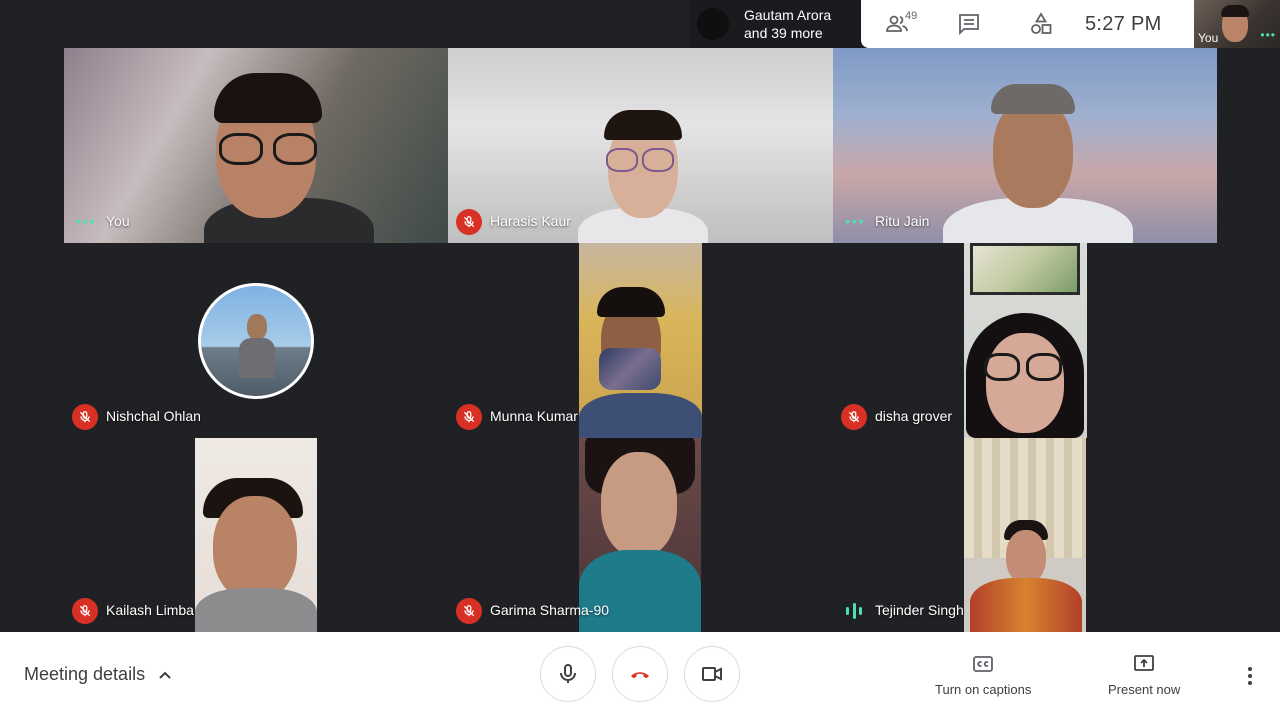 The width and height of the screenshot is (1280, 720). Describe the element at coordinates (165, 675) in the screenshot. I see `chevron-up-icon` at that location.